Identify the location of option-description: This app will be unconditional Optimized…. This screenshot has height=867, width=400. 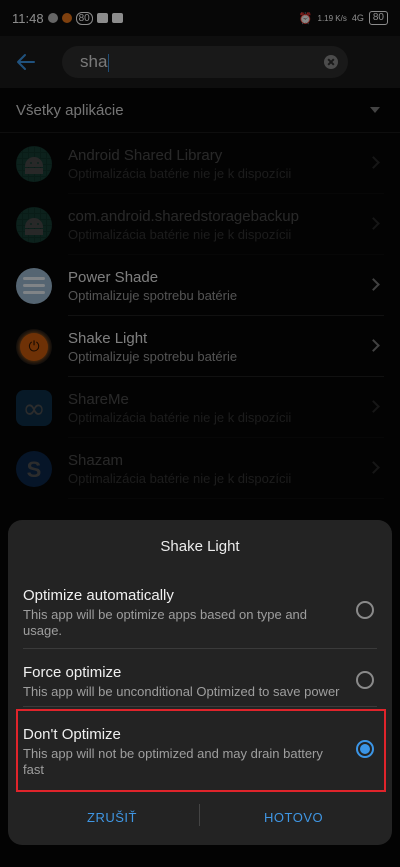
(181, 691).